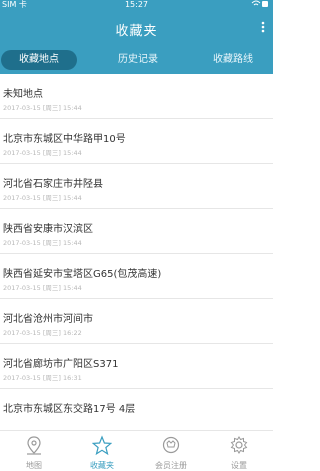 This screenshot has height=471, width=320. I want to click on tabbar-member: 会员注册, so click(171, 451).